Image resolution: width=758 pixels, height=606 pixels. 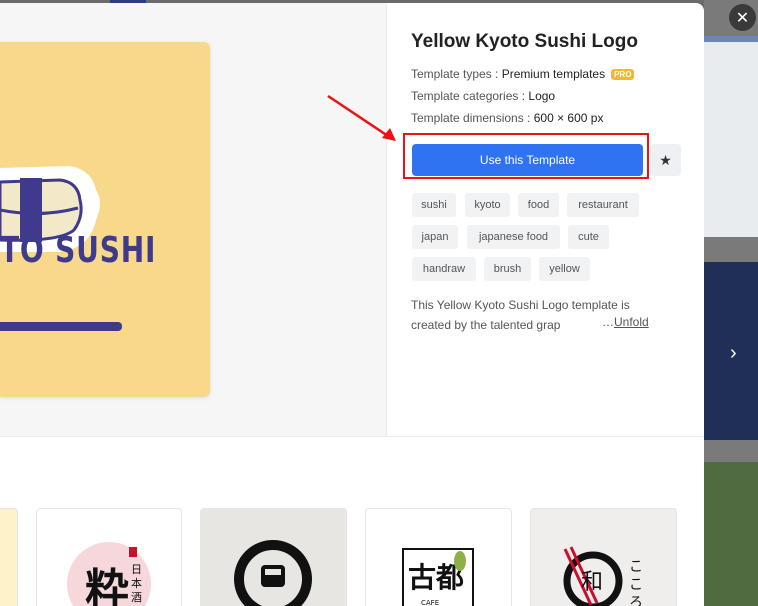 What do you see at coordinates (588, 237) in the screenshot?
I see `tag-item: cute` at bounding box center [588, 237].